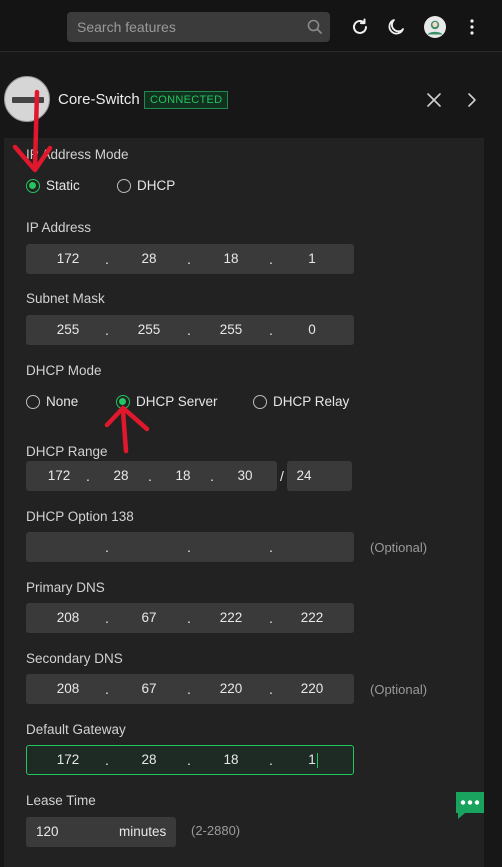 The image size is (502, 867). I want to click on device-name: Core-Switch, so click(99, 99).